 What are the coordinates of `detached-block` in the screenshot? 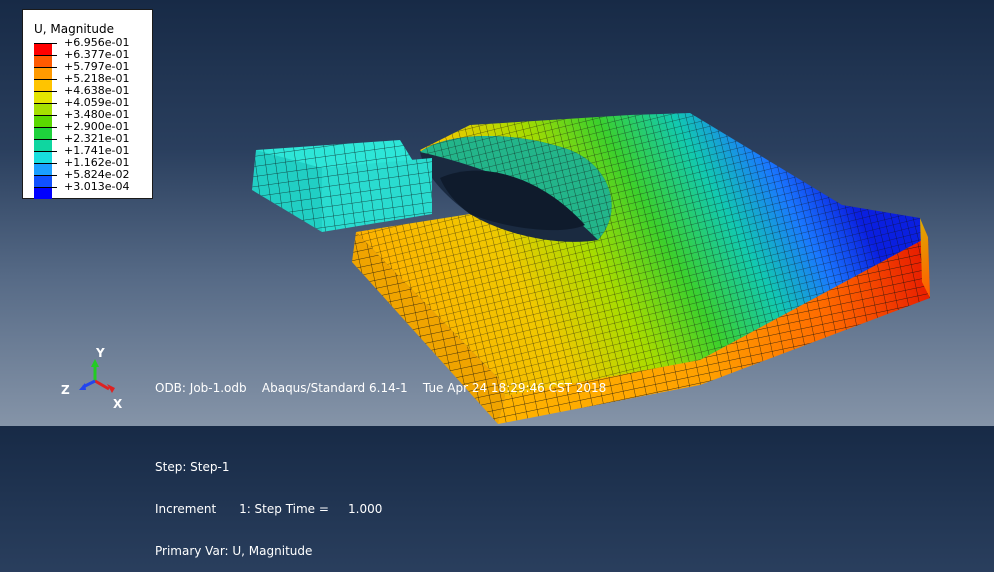 It's located at (342, 186).